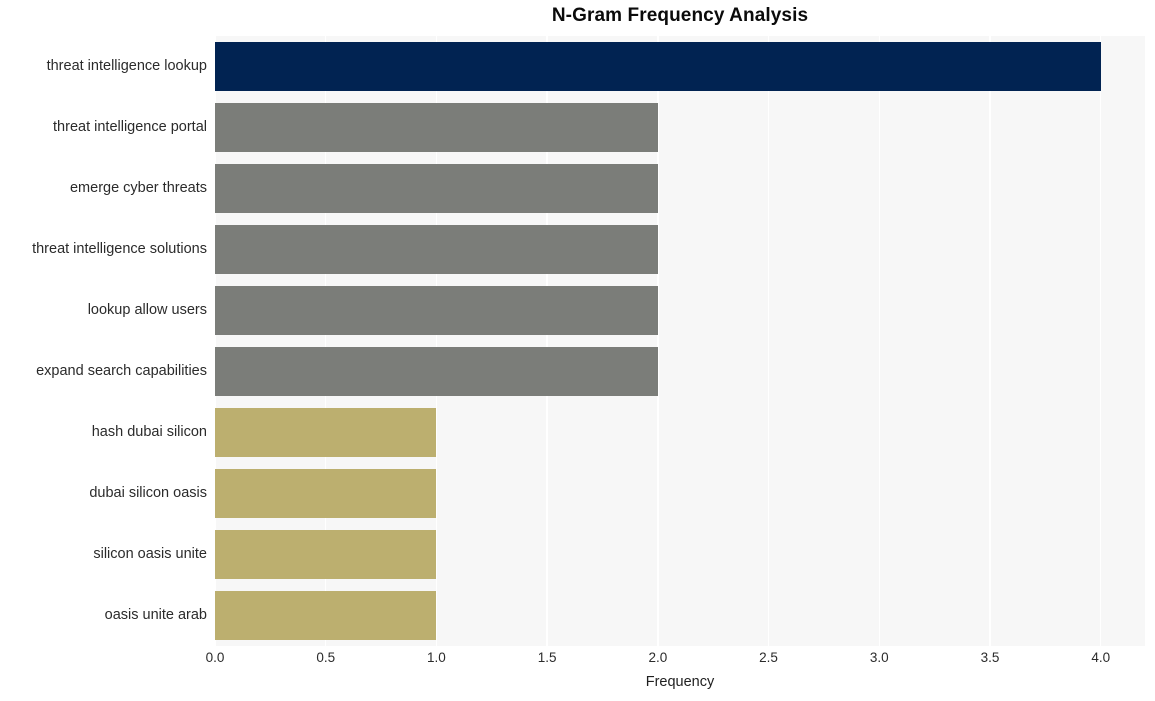  Describe the element at coordinates (547, 657) in the screenshot. I see `x-axis-tick-label: 1.5` at that location.